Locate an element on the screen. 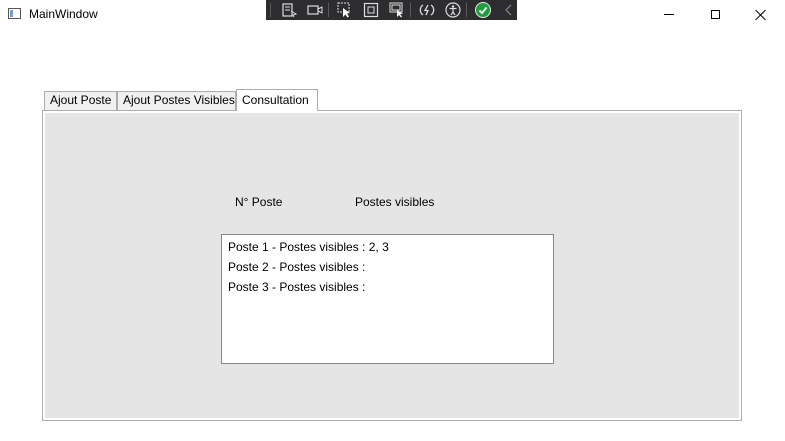  xaml-debug-toolbar is located at coordinates (391, 10).